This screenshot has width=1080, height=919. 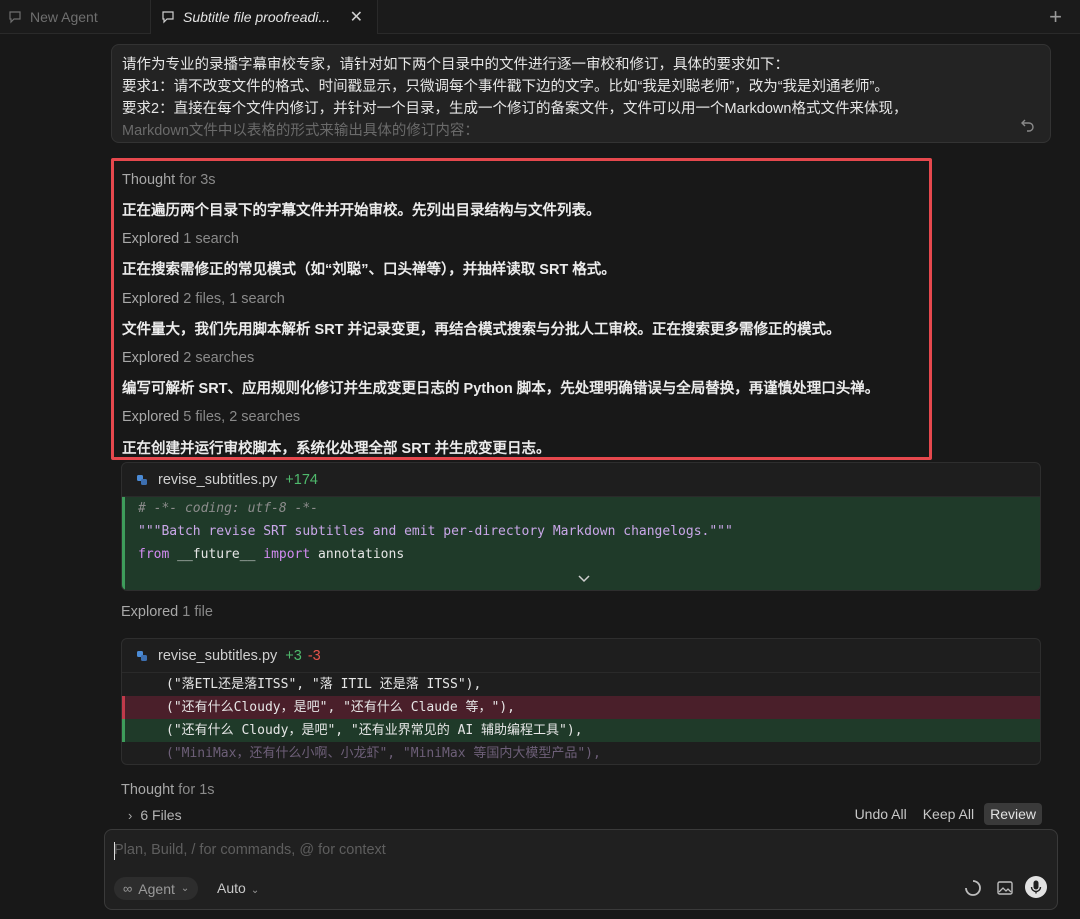 I want to click on prompt-line: Markdown文件中以表格的形式来输出具体的修订内容：, so click(x=300, y=131).